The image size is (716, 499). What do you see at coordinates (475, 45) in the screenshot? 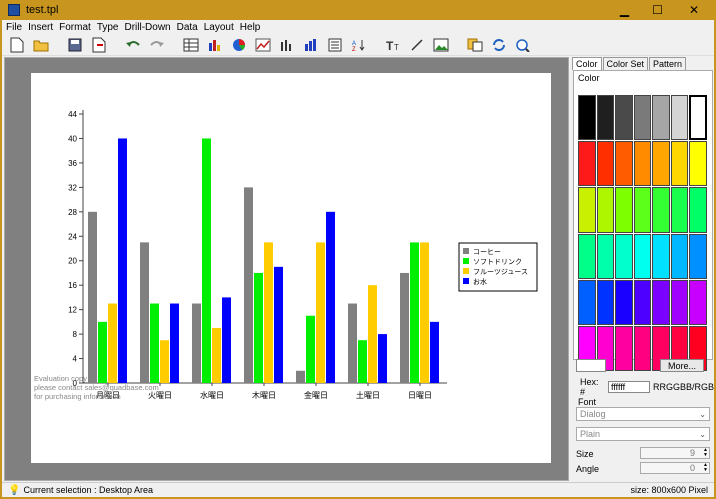
I see `copy-icon` at bounding box center [475, 45].